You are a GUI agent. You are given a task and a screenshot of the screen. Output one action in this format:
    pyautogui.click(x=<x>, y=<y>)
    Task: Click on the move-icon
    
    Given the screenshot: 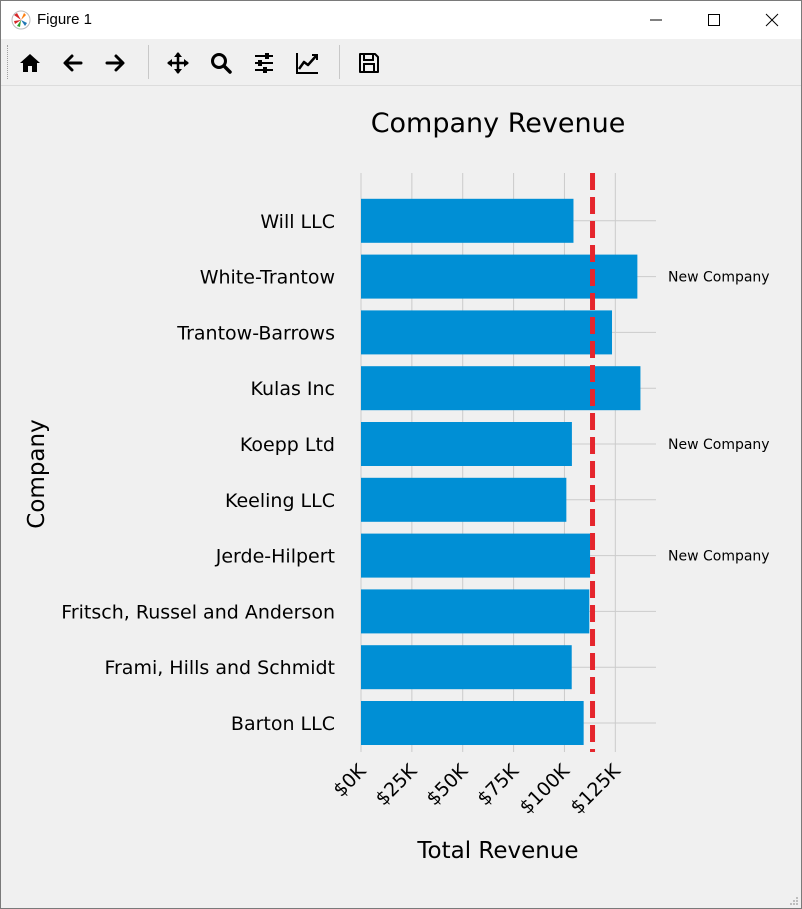 What is the action you would take?
    pyautogui.click(x=178, y=63)
    